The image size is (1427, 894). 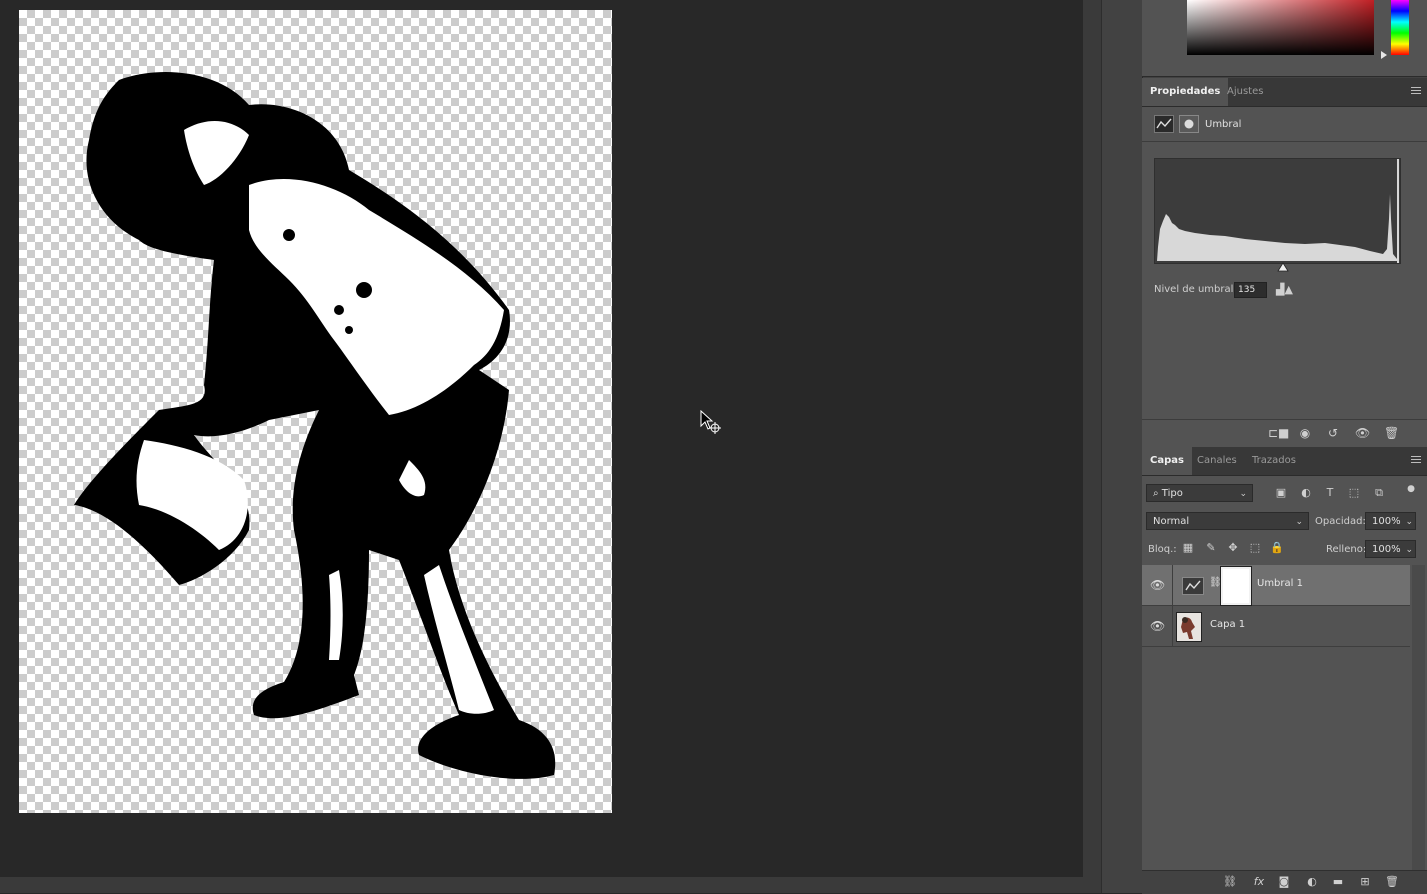 I want to click on histogram-warning-icon: ▟▲, so click(x=1284, y=289).